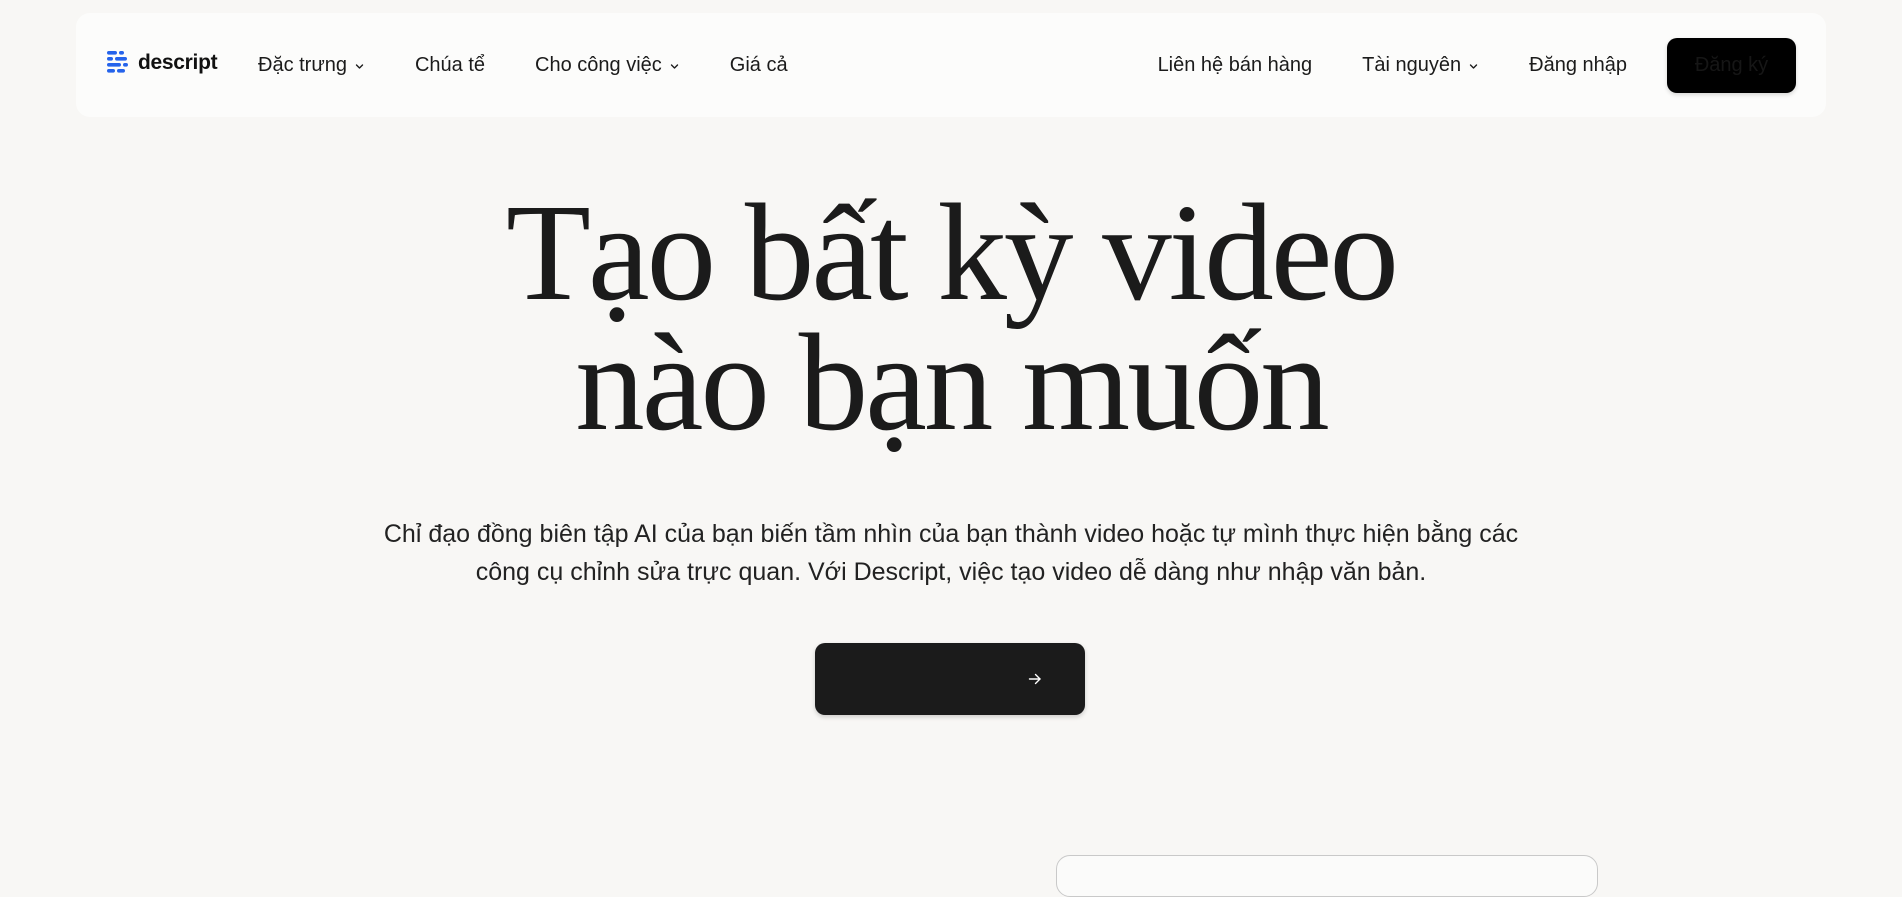 This screenshot has height=897, width=1902. I want to click on hero-title-line-1: Tạo bất kỳ video, so click(952, 253).